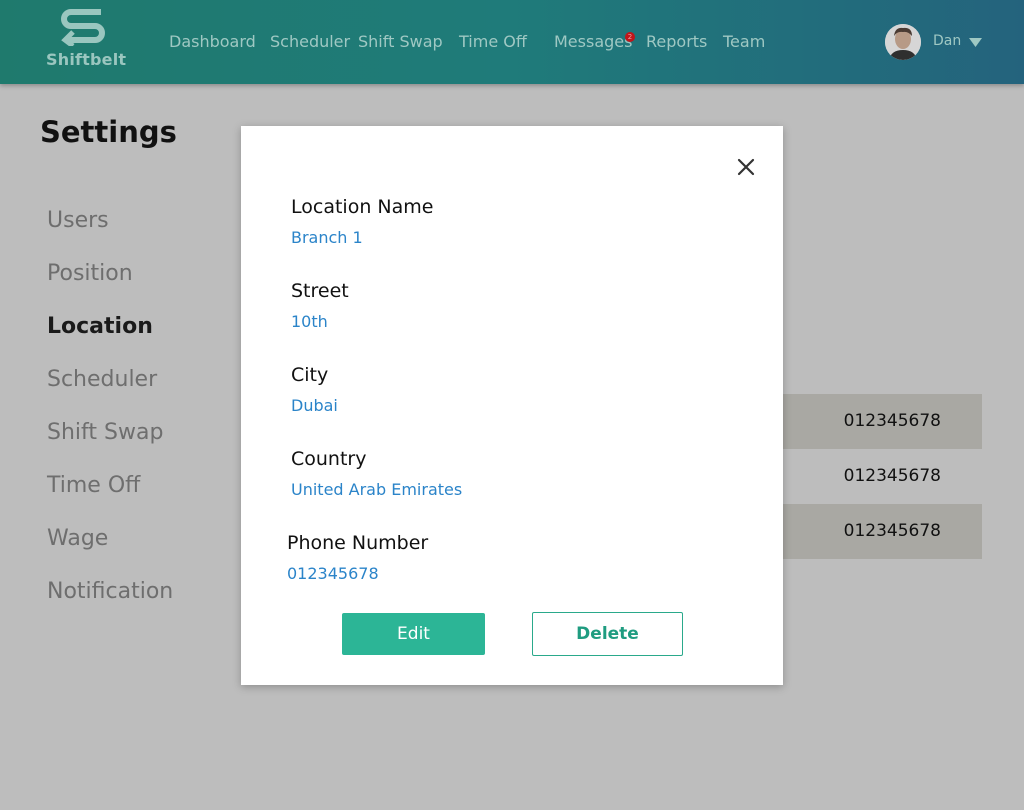 The width and height of the screenshot is (1024, 810). Describe the element at coordinates (607, 634) in the screenshot. I see `delete-button: Delete` at that location.